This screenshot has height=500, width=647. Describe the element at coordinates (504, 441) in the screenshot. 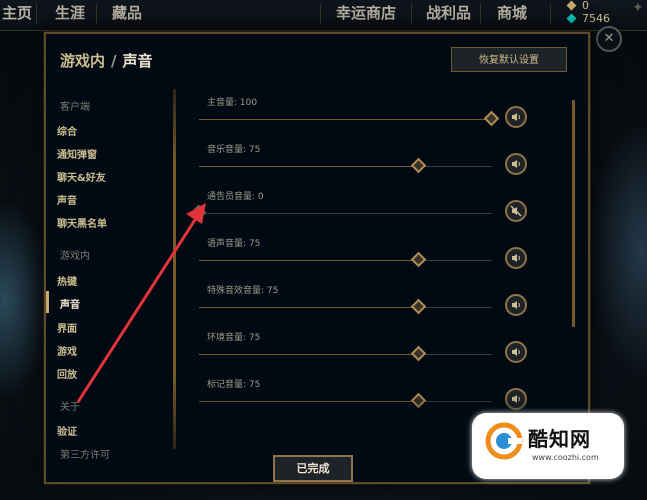

I see `watermark-logo-icon` at that location.